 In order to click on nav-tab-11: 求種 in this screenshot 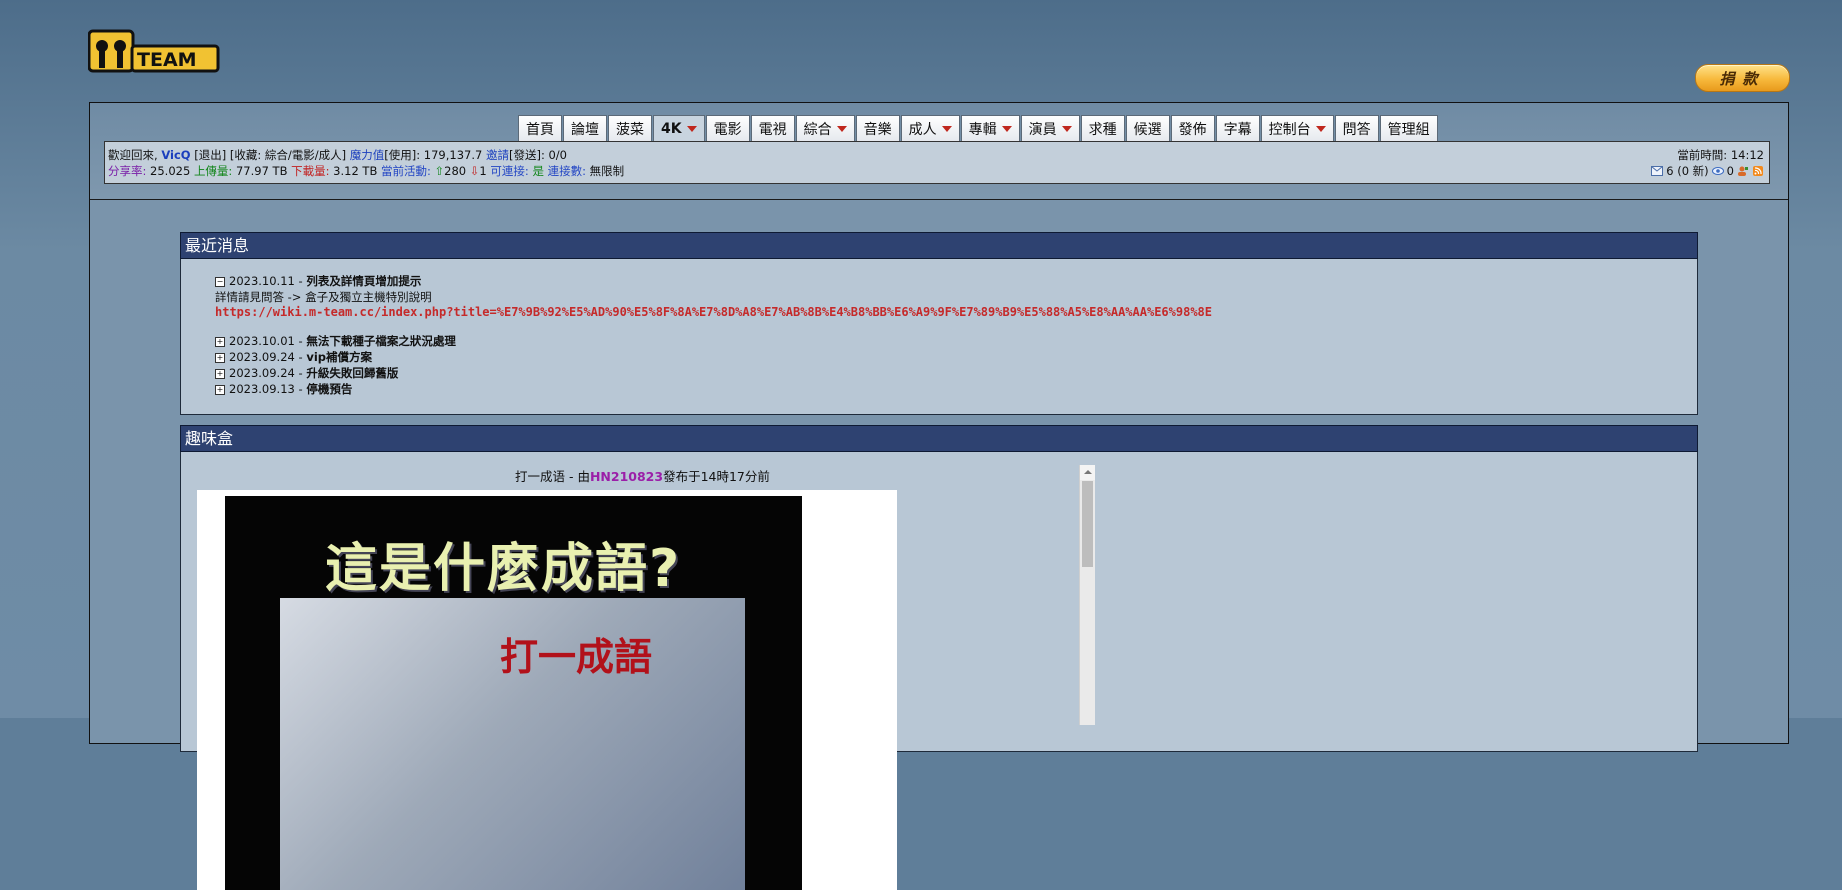, I will do `click(1102, 128)`.